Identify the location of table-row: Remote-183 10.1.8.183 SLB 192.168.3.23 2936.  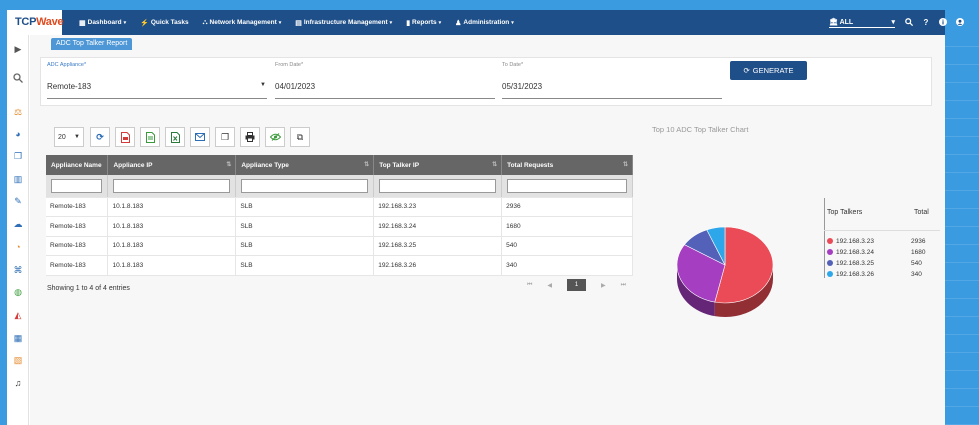
(339, 207).